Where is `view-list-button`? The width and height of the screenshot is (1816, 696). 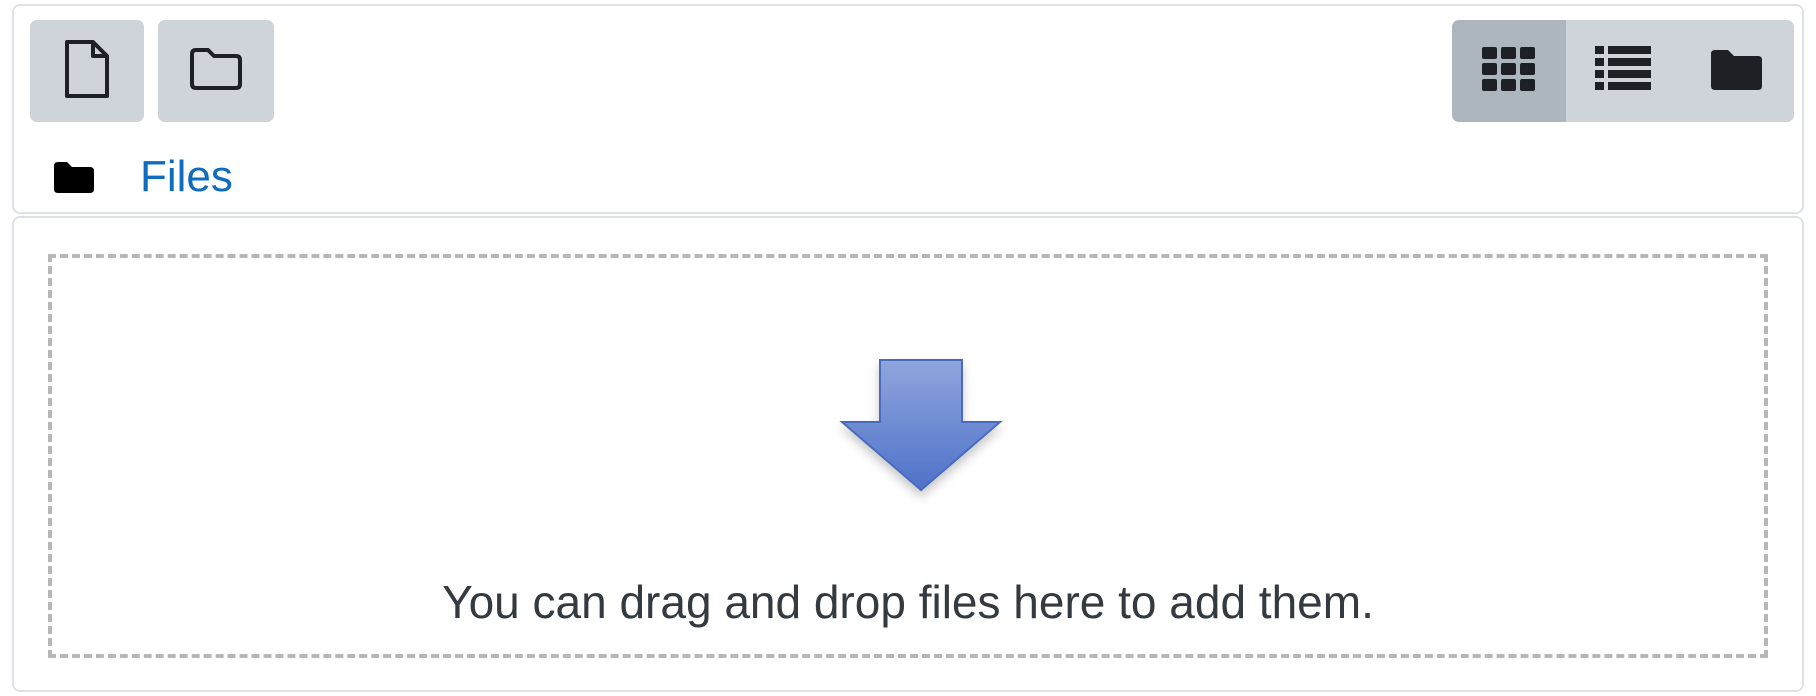 view-list-button is located at coordinates (1623, 71).